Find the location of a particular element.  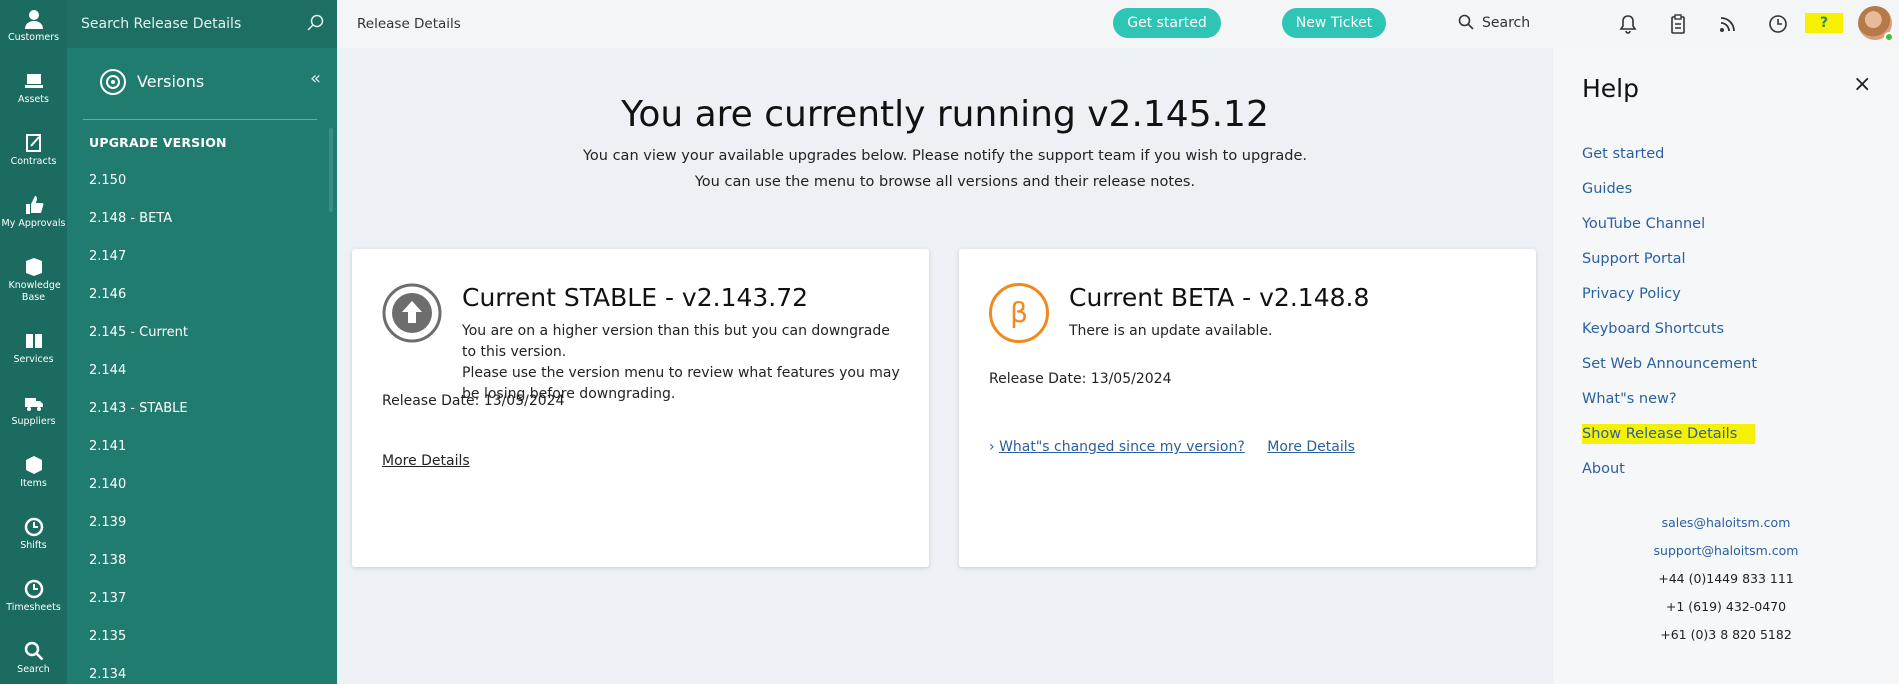

knowledge-base-icon is located at coordinates (33, 267).